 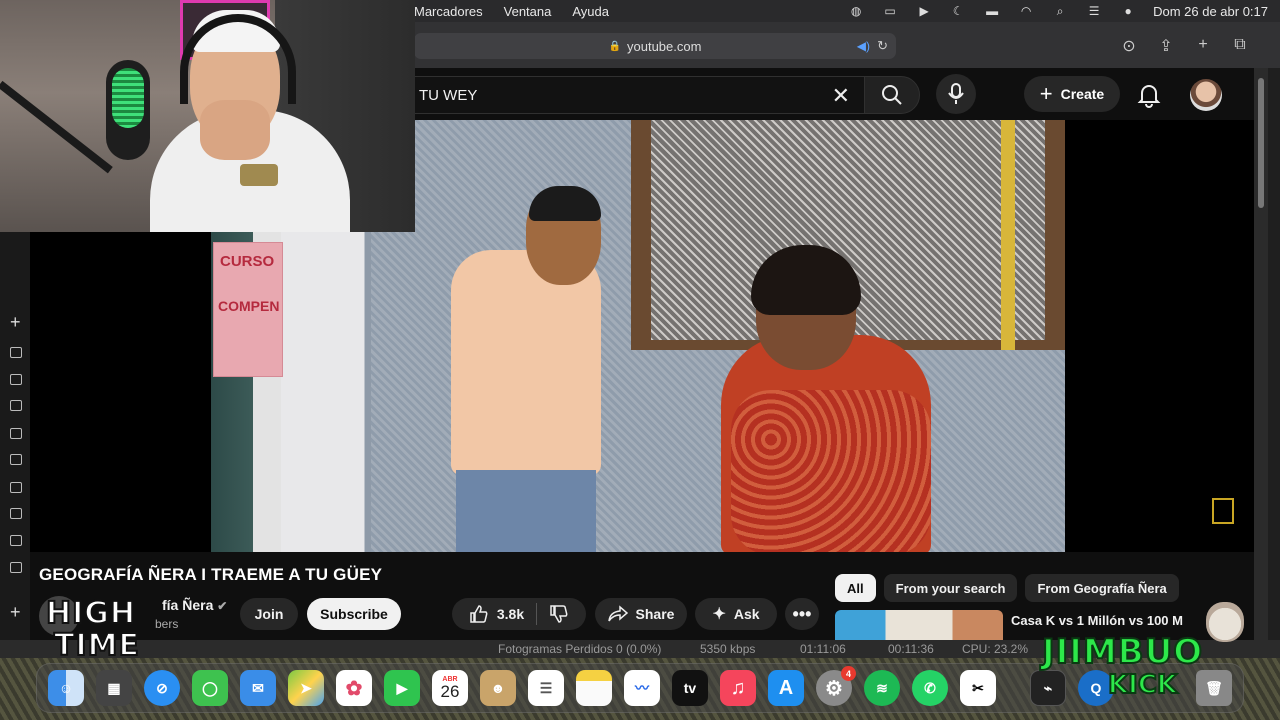 I want to click on more-actions-button: •••, so click(x=802, y=614).